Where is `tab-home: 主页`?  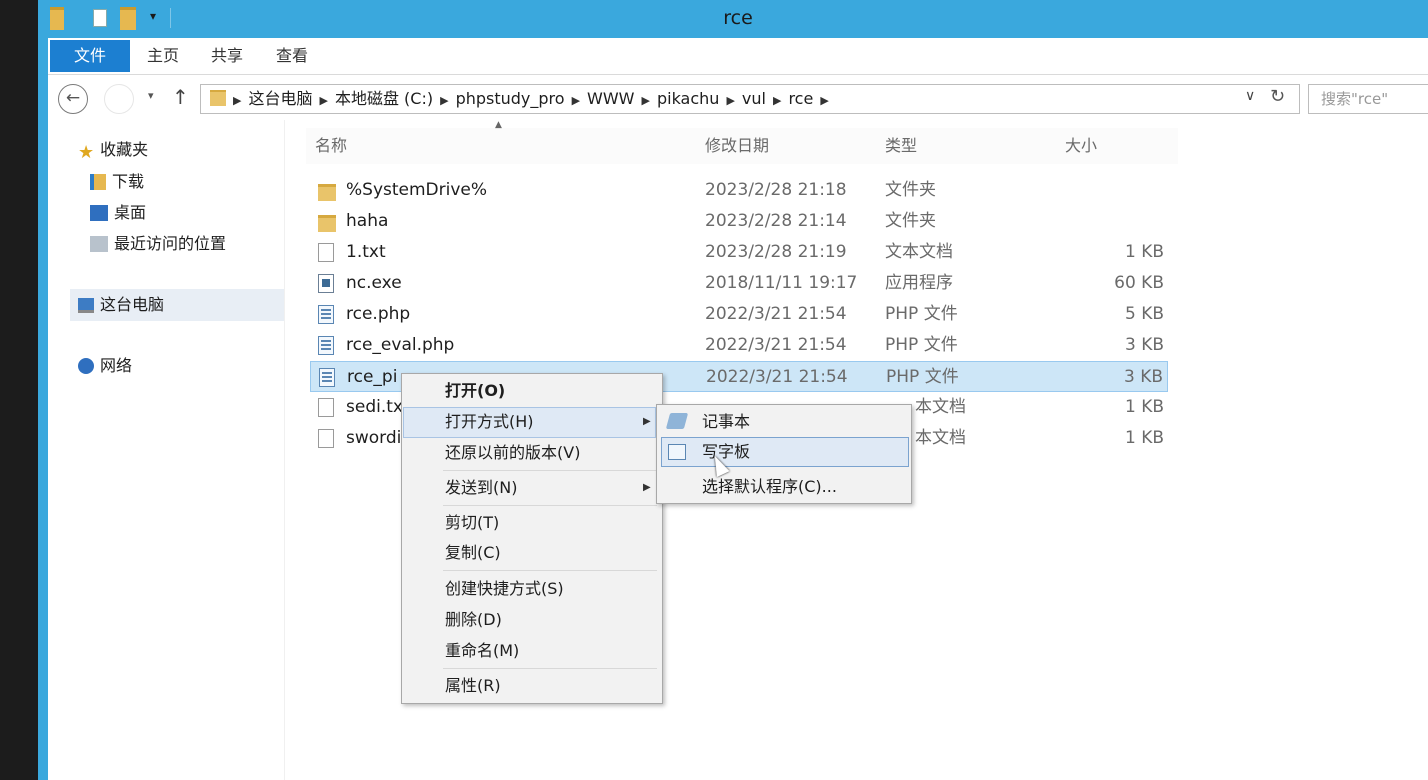
tab-home: 主页 is located at coordinates (163, 56).